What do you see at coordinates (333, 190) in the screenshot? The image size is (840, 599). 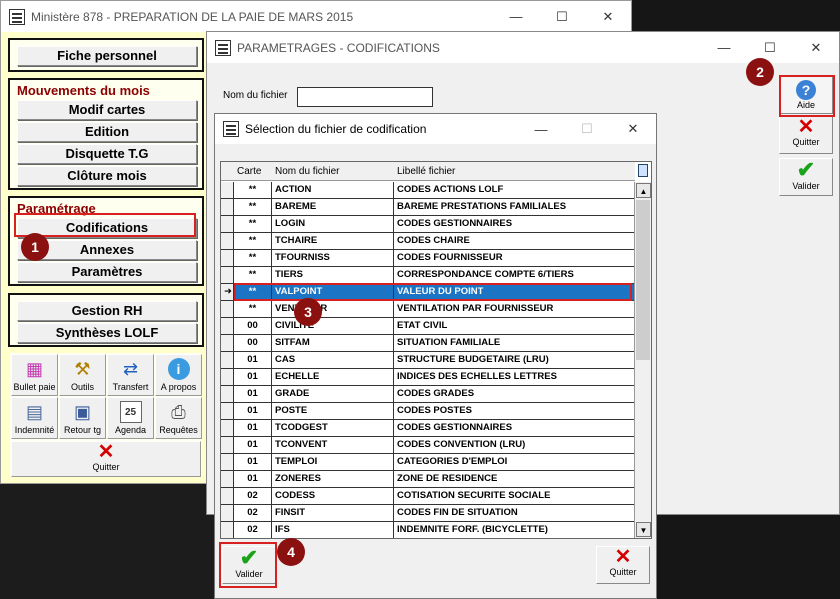 I see `cell-nom-fichier: ACTION` at bounding box center [333, 190].